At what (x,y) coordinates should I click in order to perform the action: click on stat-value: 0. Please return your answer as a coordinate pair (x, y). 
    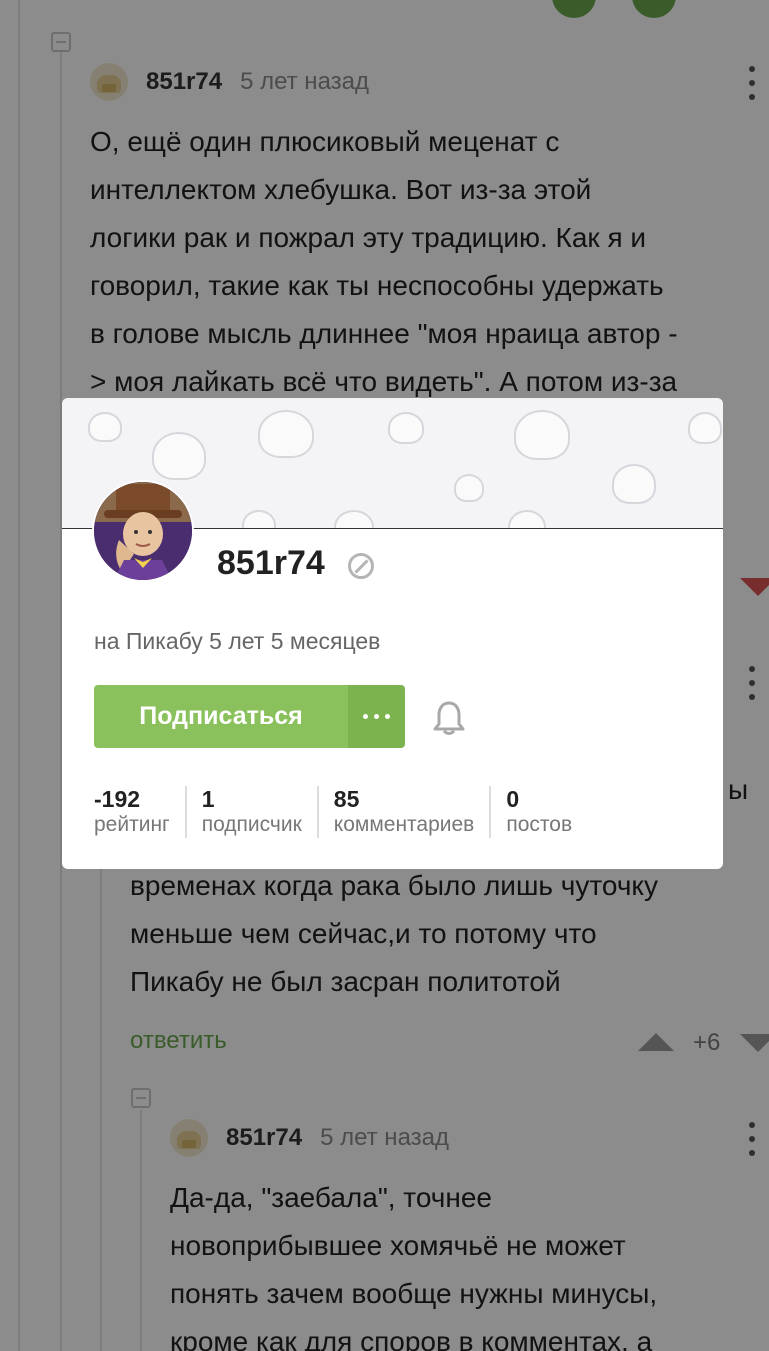
    Looking at the image, I should click on (513, 799).